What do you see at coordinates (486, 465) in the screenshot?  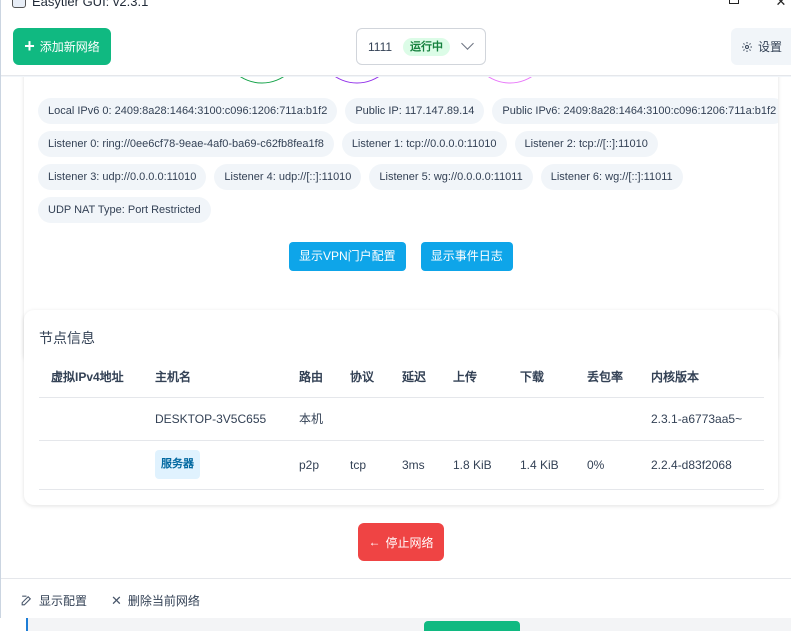 I see `cell-upload: 1.8 KiB` at bounding box center [486, 465].